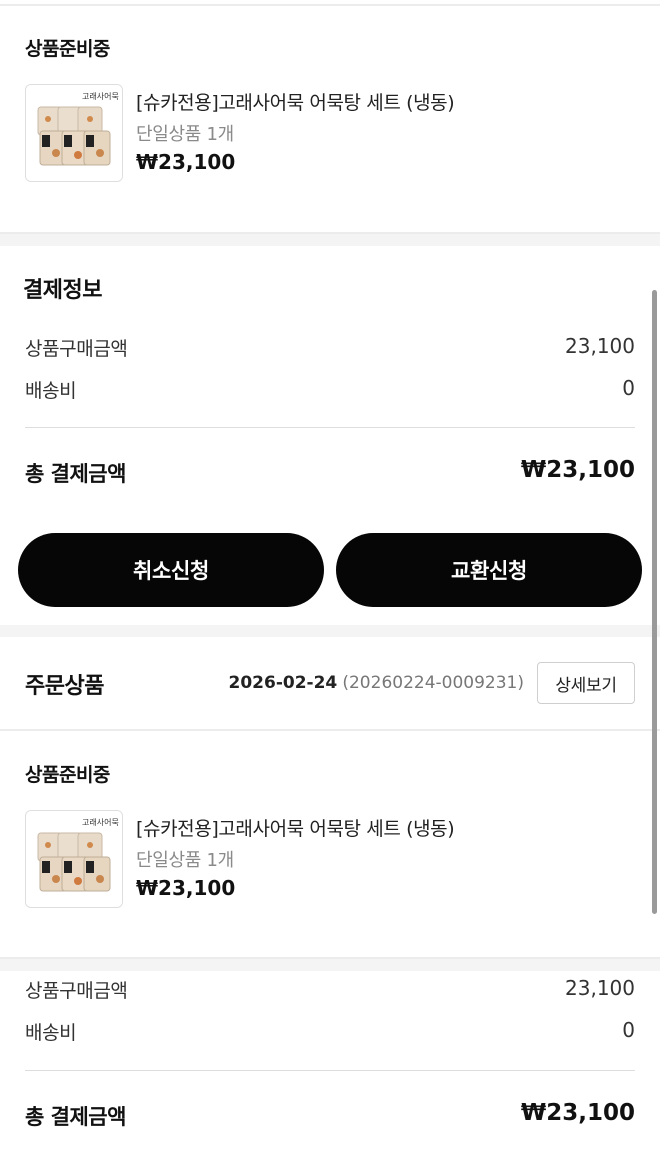 The width and height of the screenshot is (660, 1162). What do you see at coordinates (330, 5) in the screenshot?
I see `top-divider` at bounding box center [330, 5].